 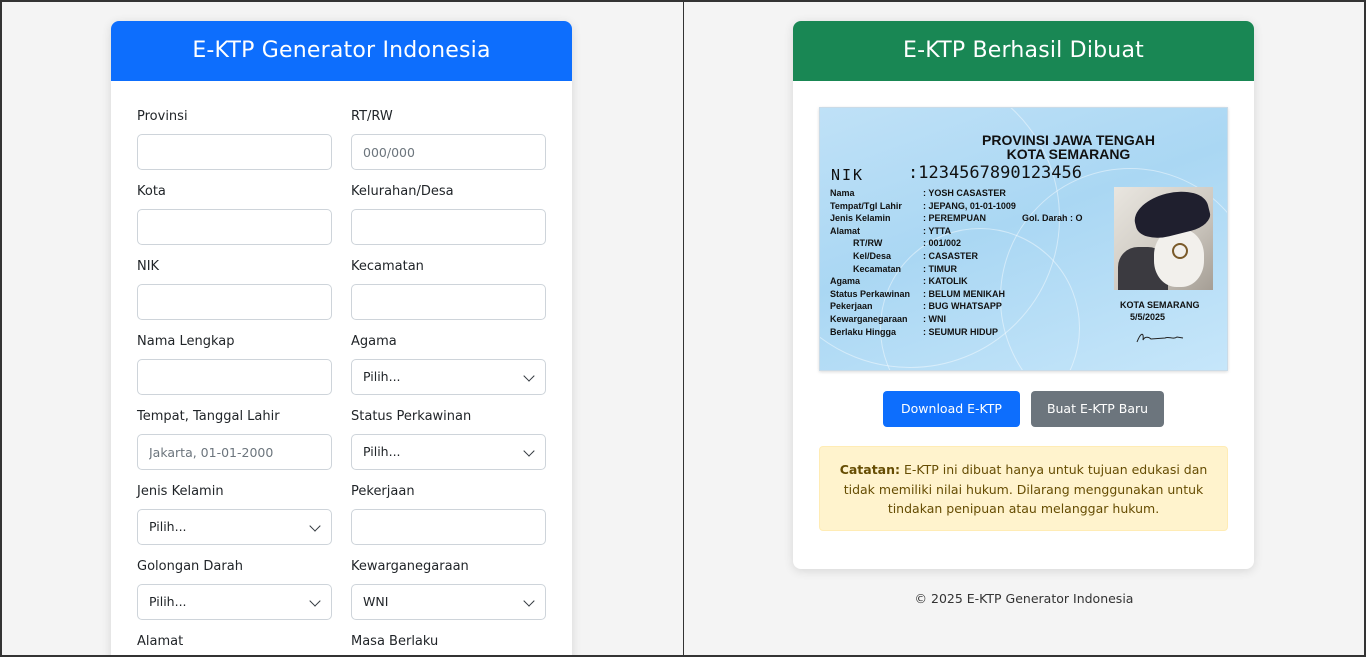 I want to click on field-masa: Masa Berlaku, so click(x=448, y=642).